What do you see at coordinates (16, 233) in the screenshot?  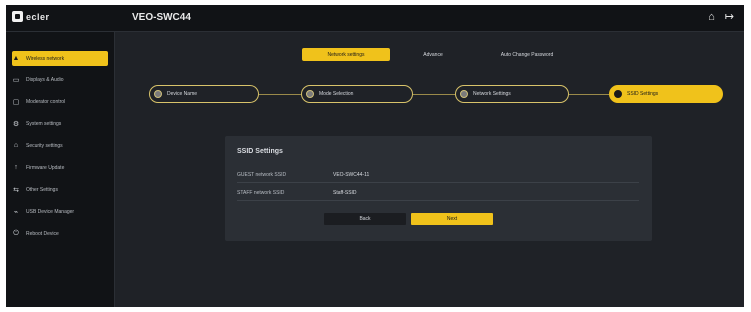 I see `power-icon: ⏻` at bounding box center [16, 233].